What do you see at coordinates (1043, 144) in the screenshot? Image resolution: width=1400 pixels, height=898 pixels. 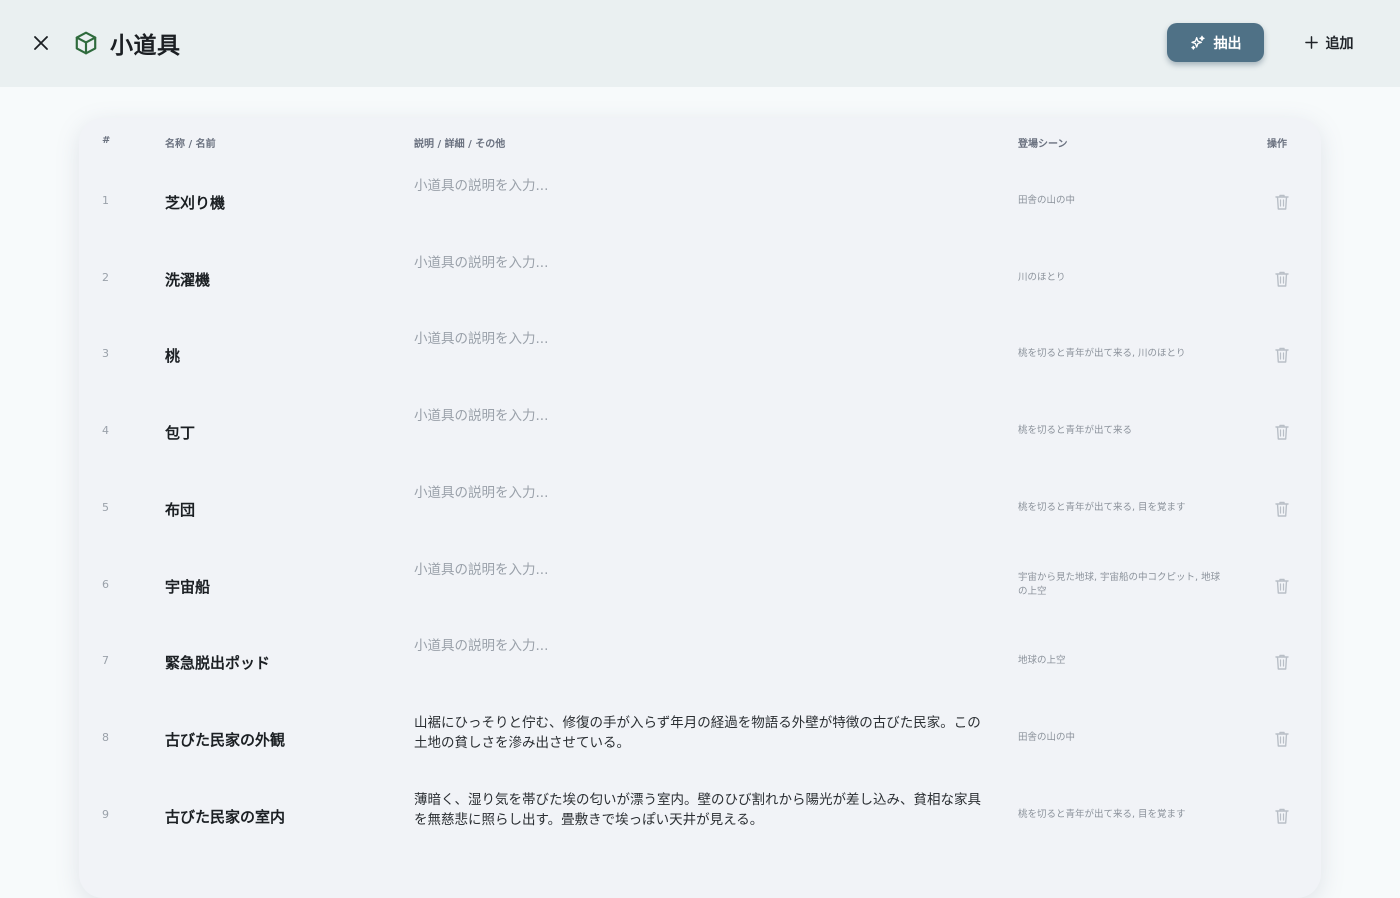 I see `column-header-scene: 登場シーン` at bounding box center [1043, 144].